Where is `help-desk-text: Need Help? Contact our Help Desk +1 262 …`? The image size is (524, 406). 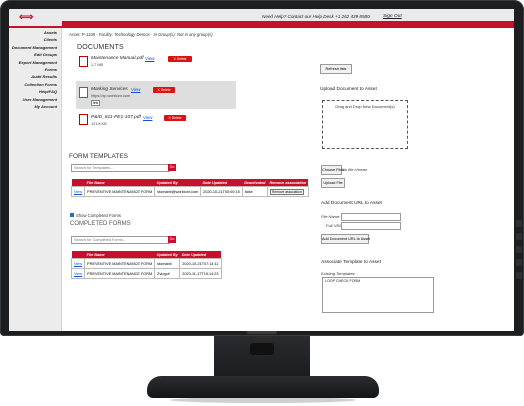 help-desk-text: Need Help? Contact our Help Desk +1 262 … is located at coordinates (316, 16).